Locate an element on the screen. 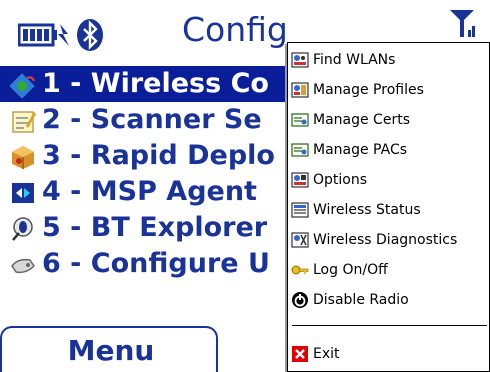  menu-item-label: Wireless Diagnostics is located at coordinates (385, 240).